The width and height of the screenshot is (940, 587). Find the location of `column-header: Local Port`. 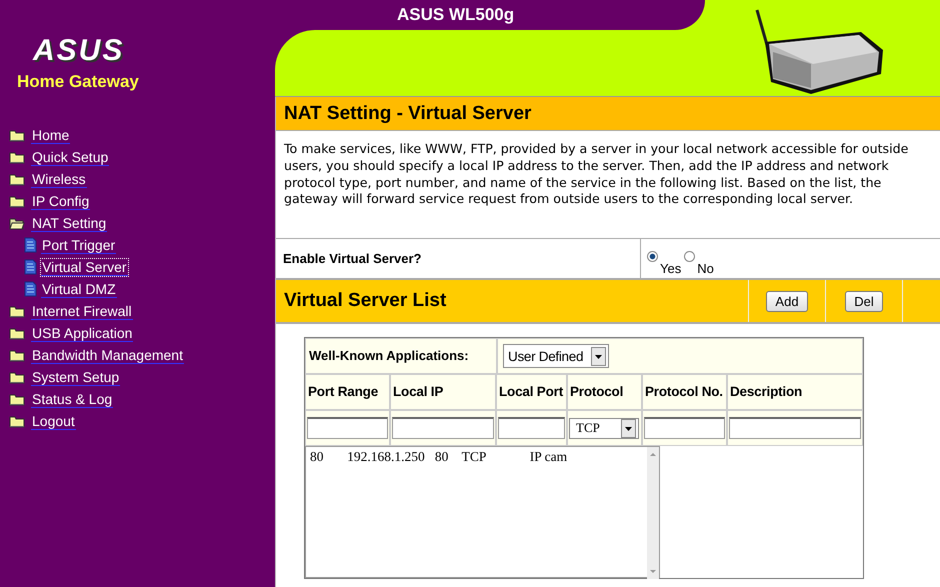

column-header: Local Port is located at coordinates (531, 392).